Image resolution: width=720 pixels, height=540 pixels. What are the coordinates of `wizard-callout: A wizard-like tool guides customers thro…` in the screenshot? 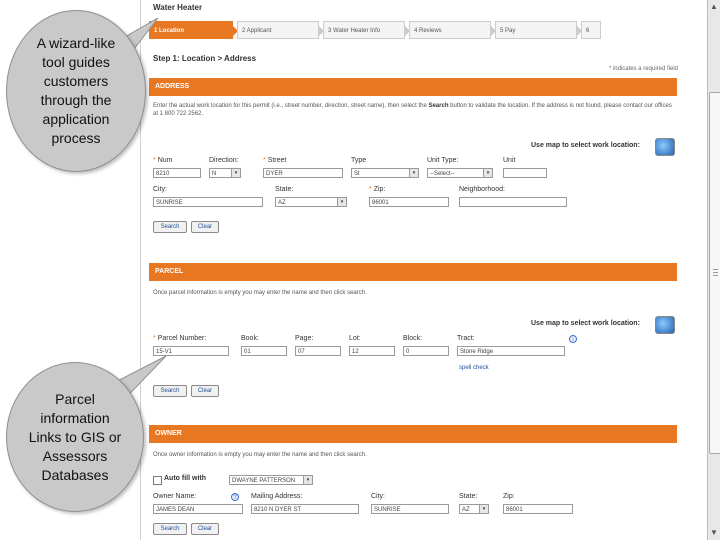 It's located at (76, 91).